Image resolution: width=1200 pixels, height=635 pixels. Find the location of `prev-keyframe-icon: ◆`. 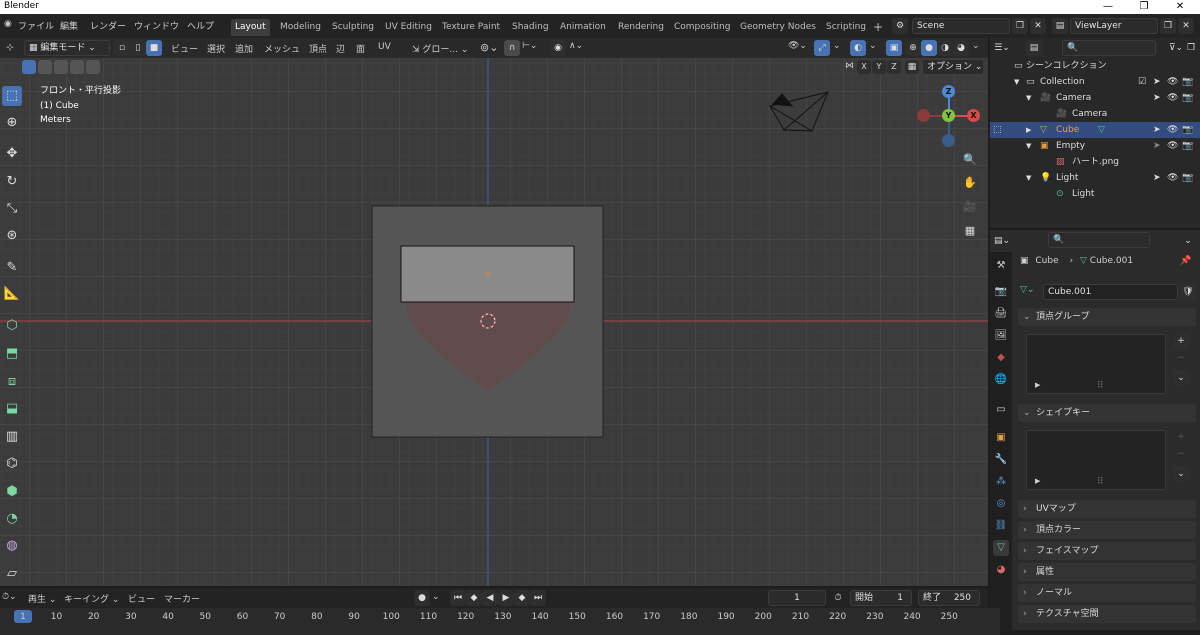

prev-keyframe-icon: ◆ is located at coordinates (474, 598).